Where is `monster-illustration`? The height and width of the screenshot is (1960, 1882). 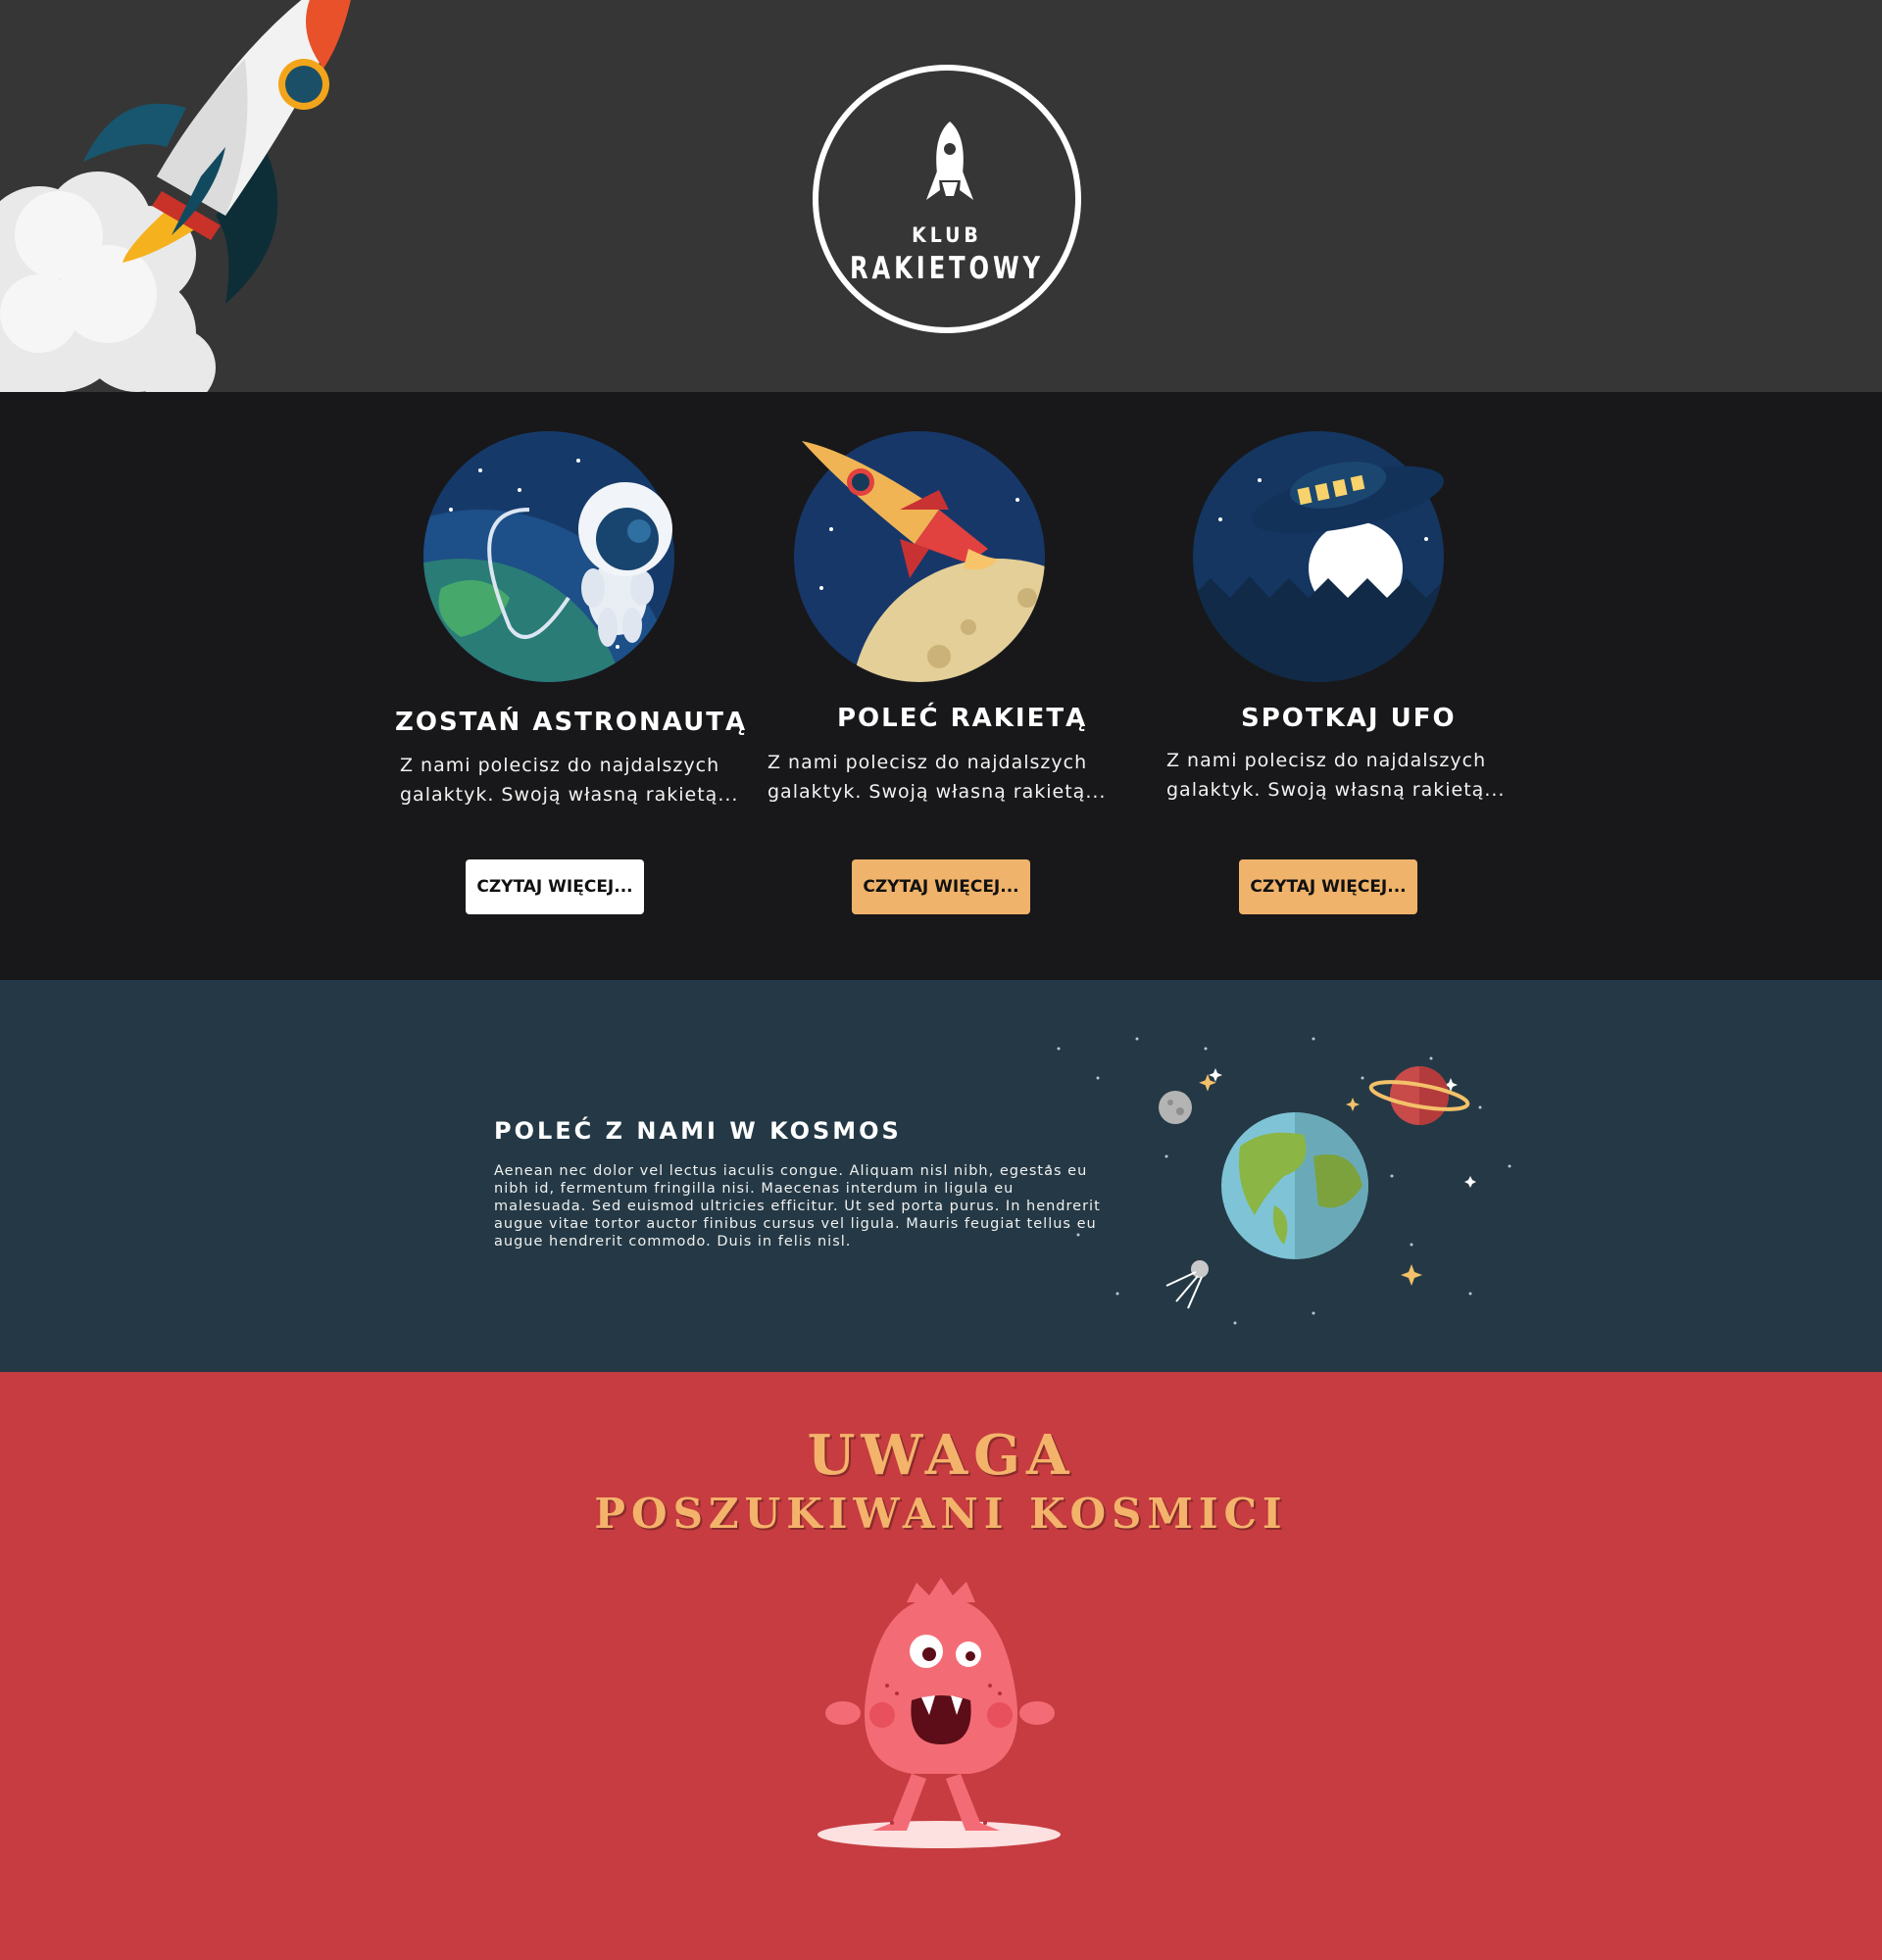 monster-illustration is located at coordinates (939, 1713).